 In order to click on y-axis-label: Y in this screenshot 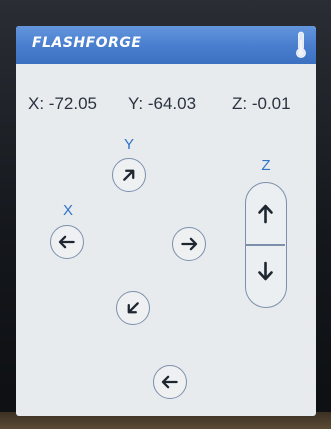, I will do `click(128, 144)`.